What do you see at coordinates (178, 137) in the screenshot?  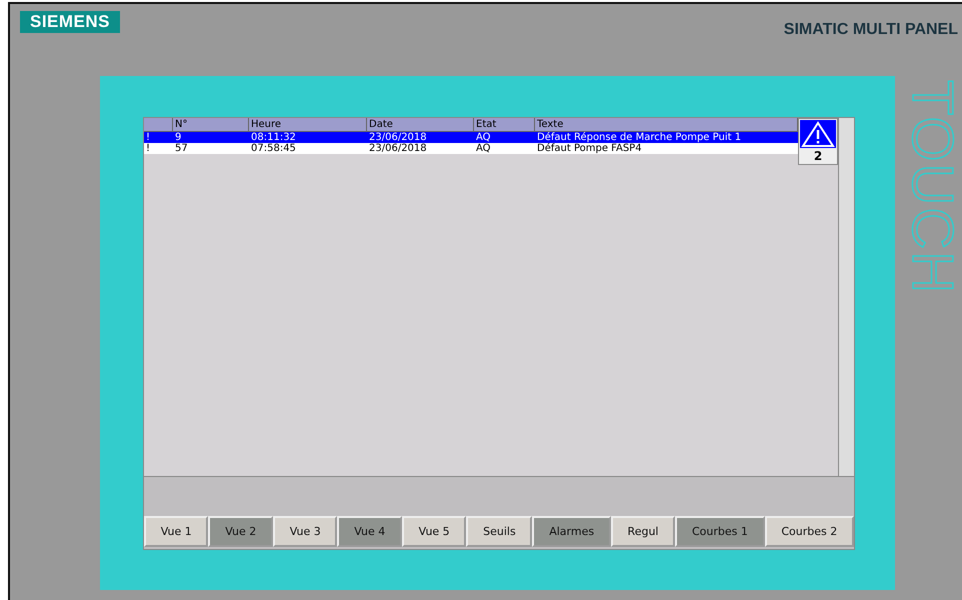 I see `table-cell-text: 9` at bounding box center [178, 137].